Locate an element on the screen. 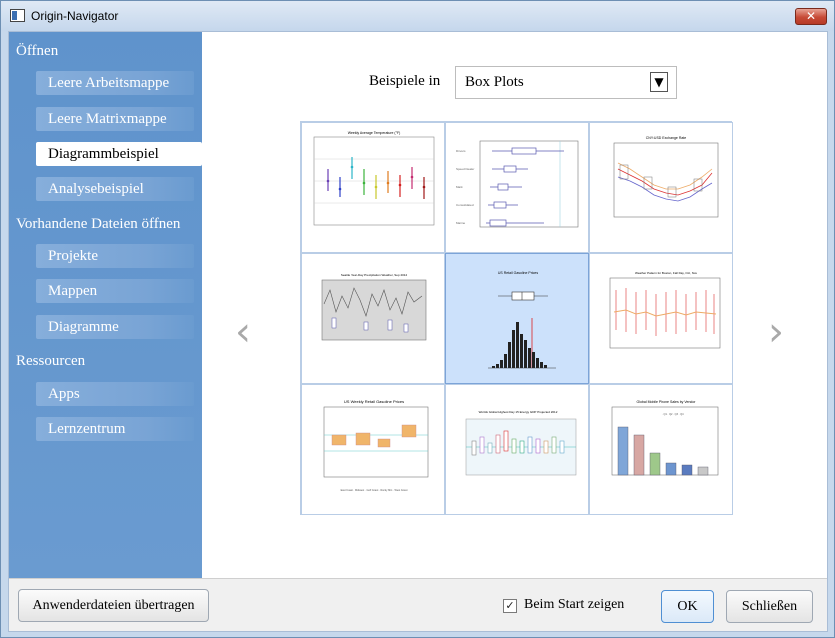  transfer-user-files-button: Anwenderdateien übertragen is located at coordinates (113, 605).